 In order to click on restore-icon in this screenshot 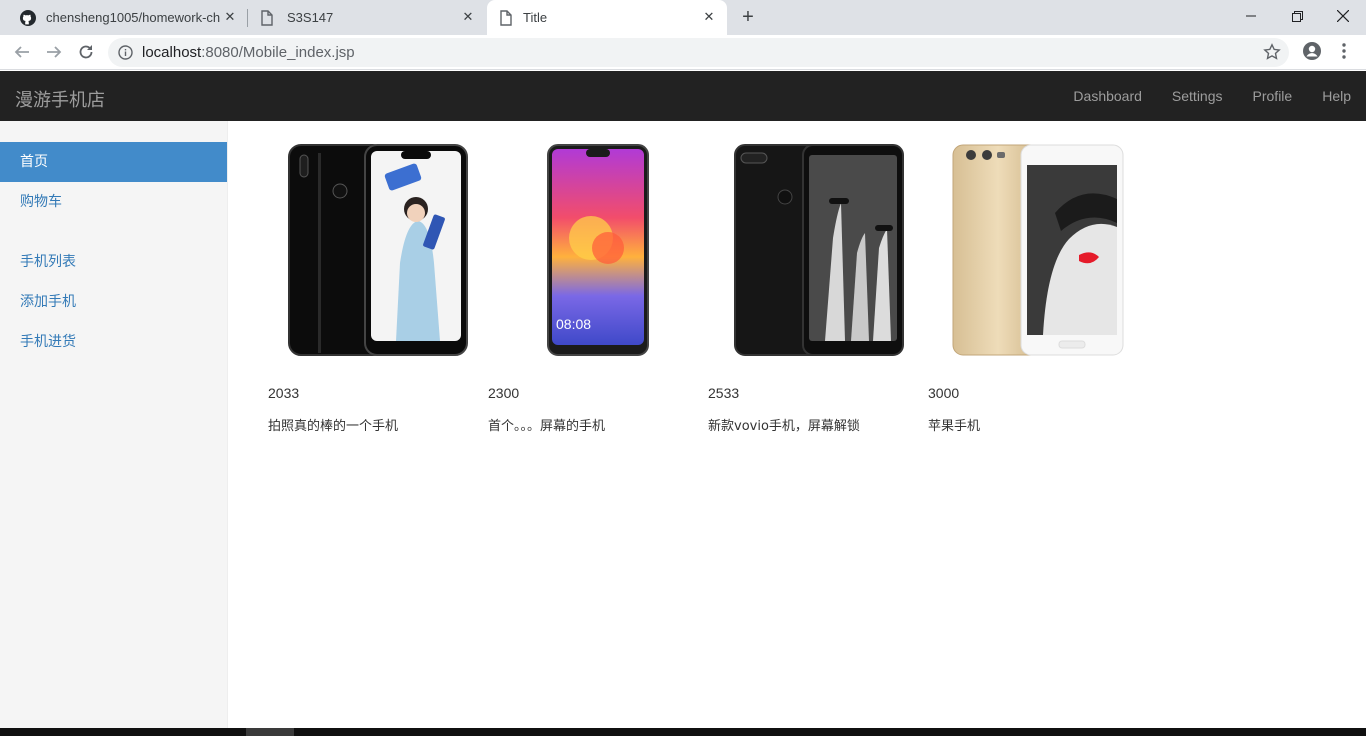, I will do `click(1297, 16)`.